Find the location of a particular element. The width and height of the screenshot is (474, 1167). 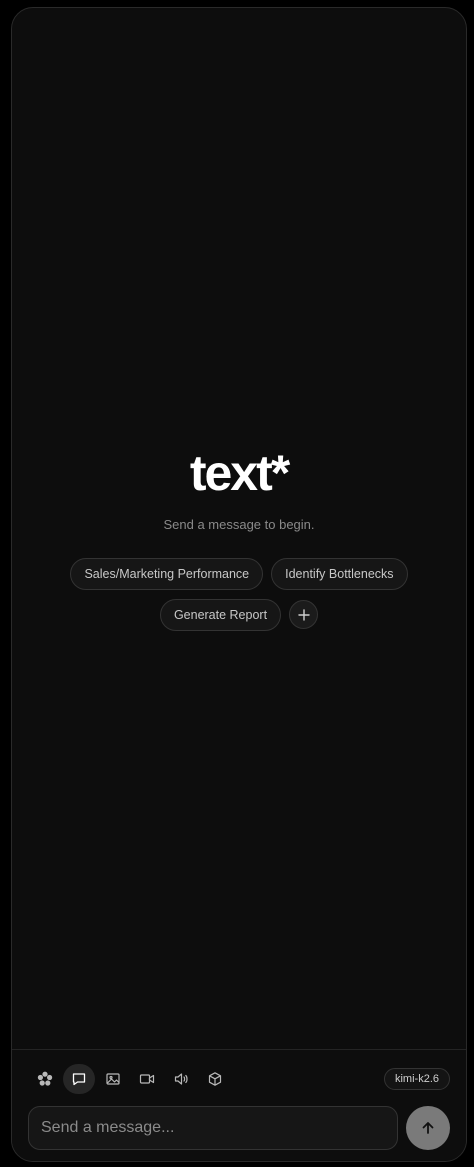

send-button is located at coordinates (428, 1128).